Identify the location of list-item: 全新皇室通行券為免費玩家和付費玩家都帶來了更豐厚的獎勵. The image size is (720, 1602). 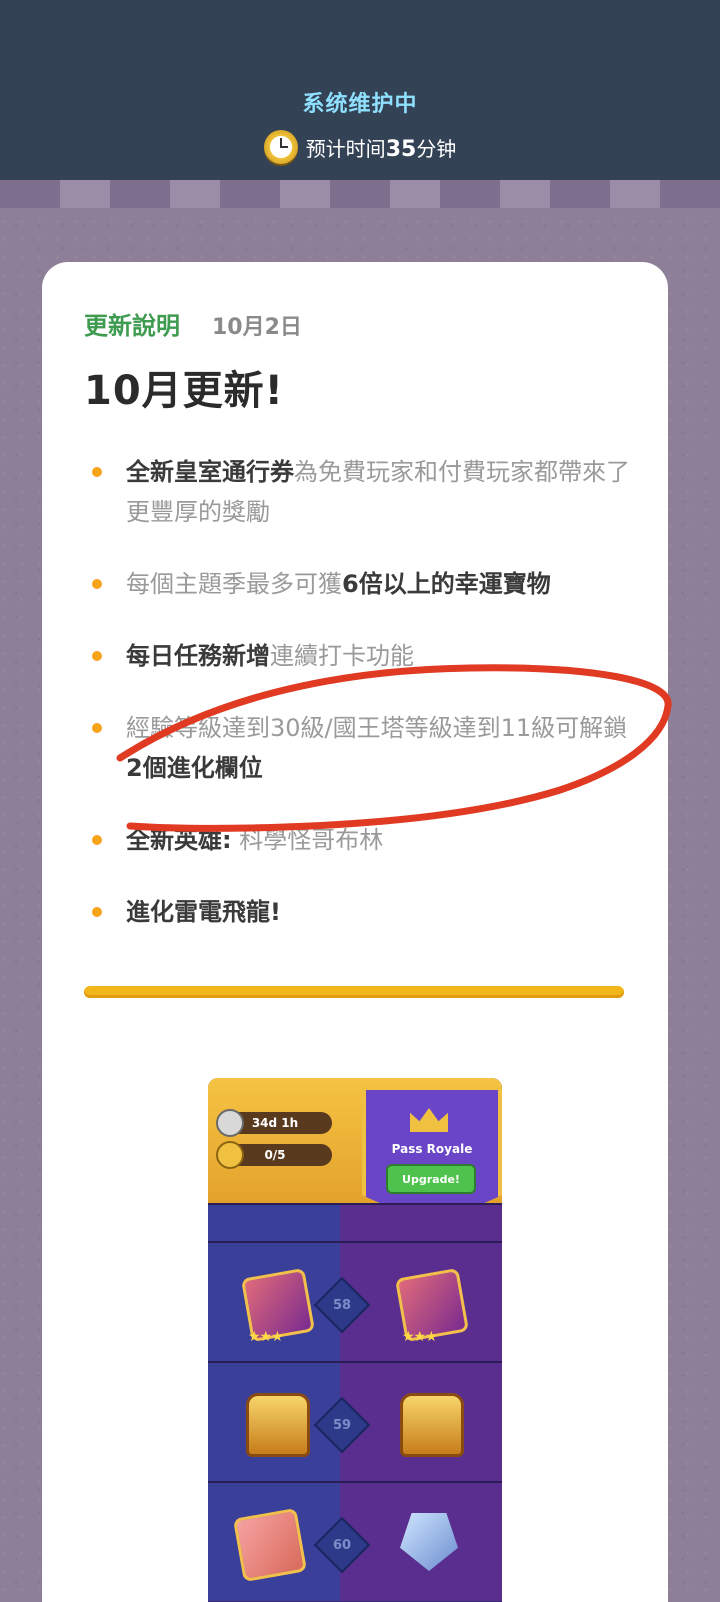
(362, 492).